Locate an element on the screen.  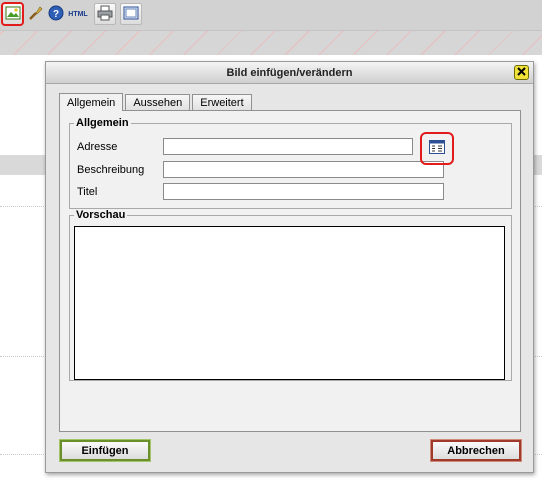
editor-toolbar: ? HTML is located at coordinates (271, 15).